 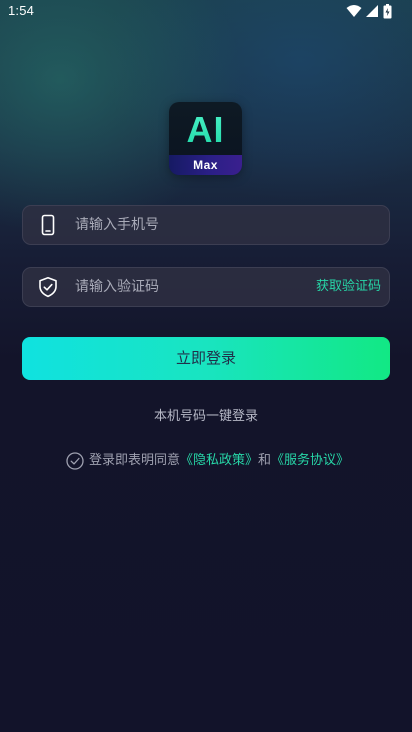 What do you see at coordinates (21, 10) in the screenshot?
I see `status-time: 1:54` at bounding box center [21, 10].